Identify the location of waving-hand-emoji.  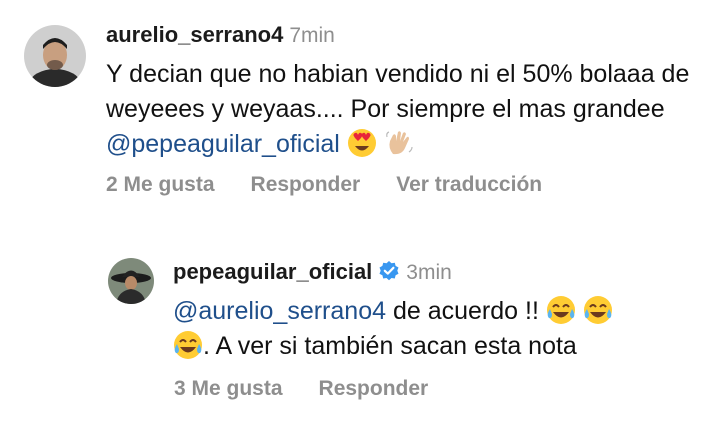
(399, 143).